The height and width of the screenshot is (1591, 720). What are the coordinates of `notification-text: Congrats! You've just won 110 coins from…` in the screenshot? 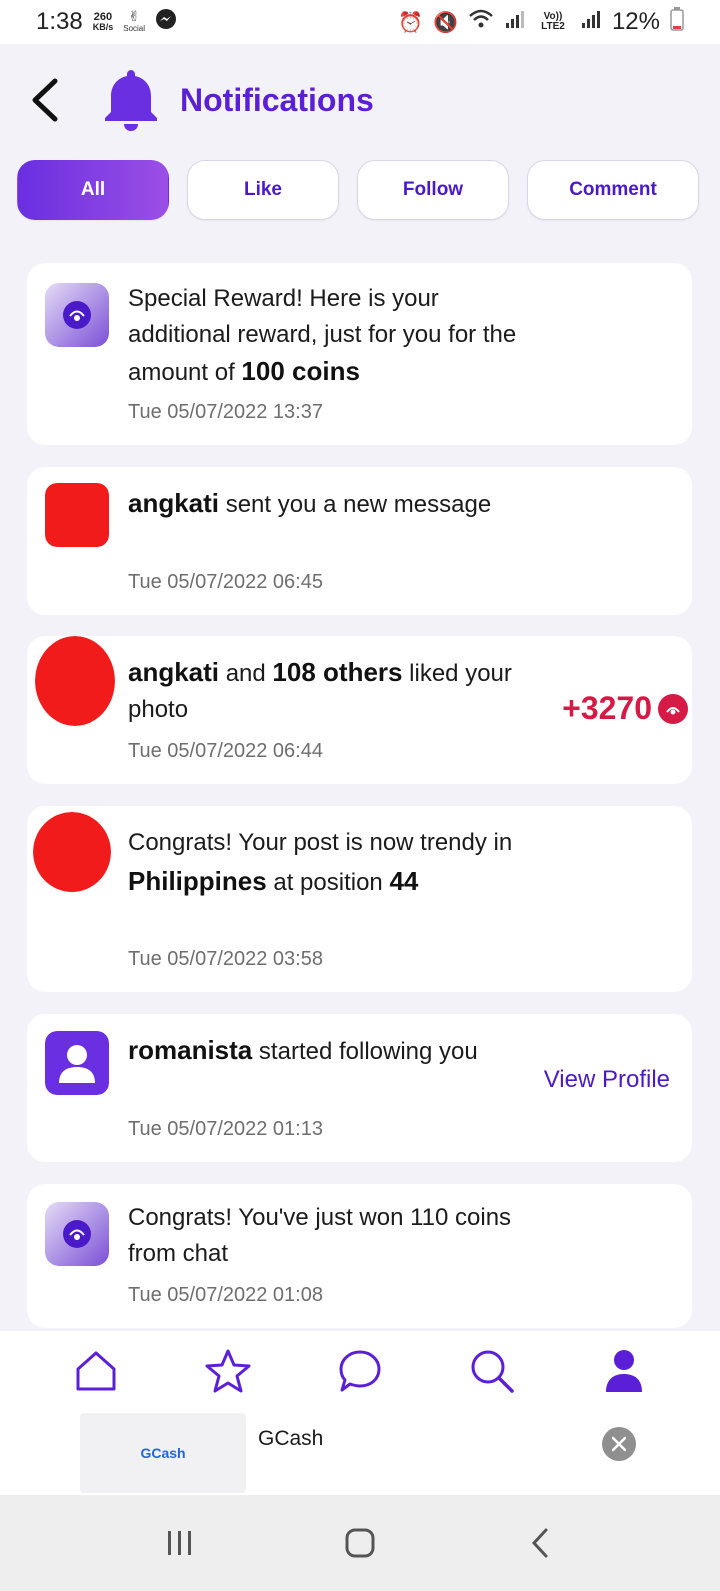 It's located at (320, 1235).